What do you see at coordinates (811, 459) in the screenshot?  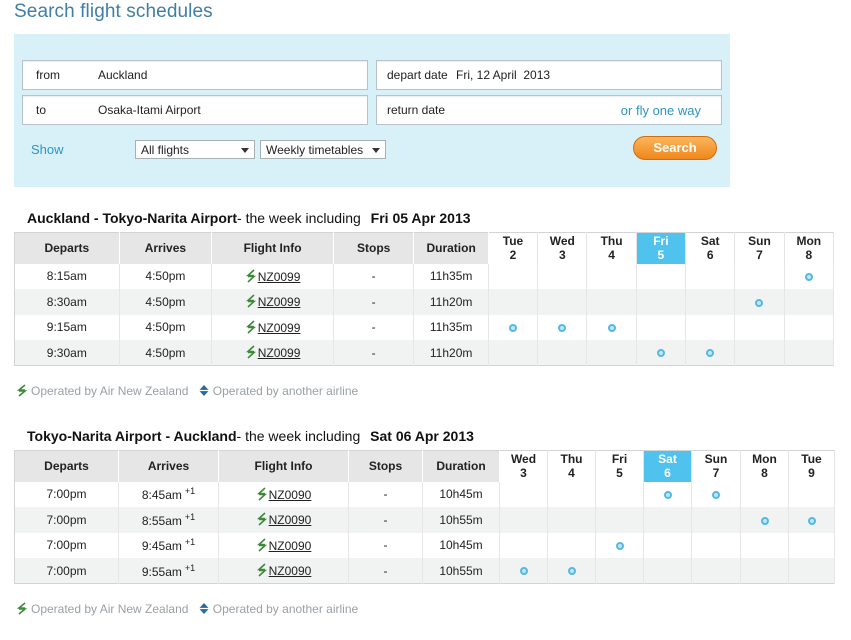 I see `day-name: Tue` at bounding box center [811, 459].